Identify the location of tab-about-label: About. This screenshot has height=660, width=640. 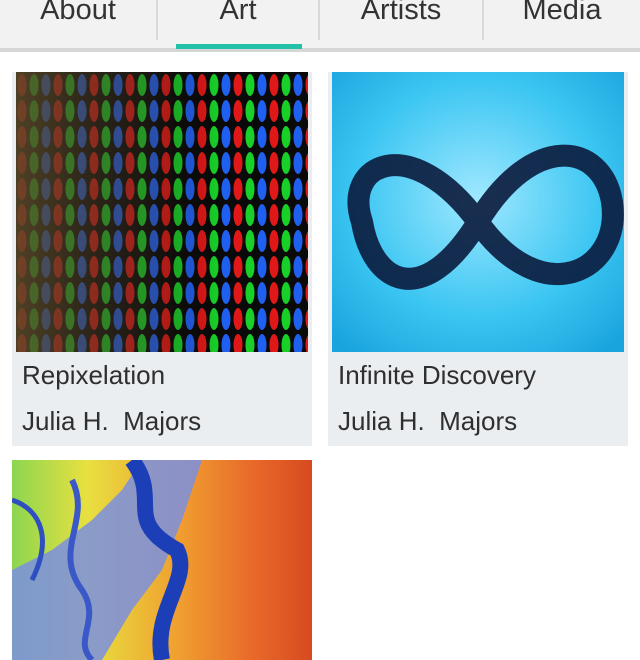
(78, 13).